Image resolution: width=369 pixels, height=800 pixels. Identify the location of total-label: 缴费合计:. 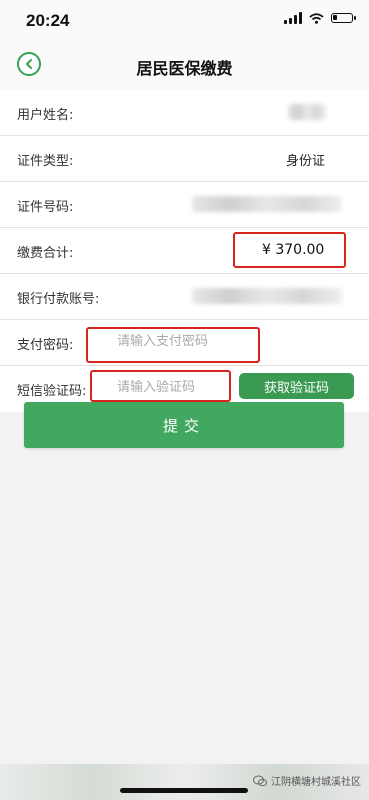
(45, 253).